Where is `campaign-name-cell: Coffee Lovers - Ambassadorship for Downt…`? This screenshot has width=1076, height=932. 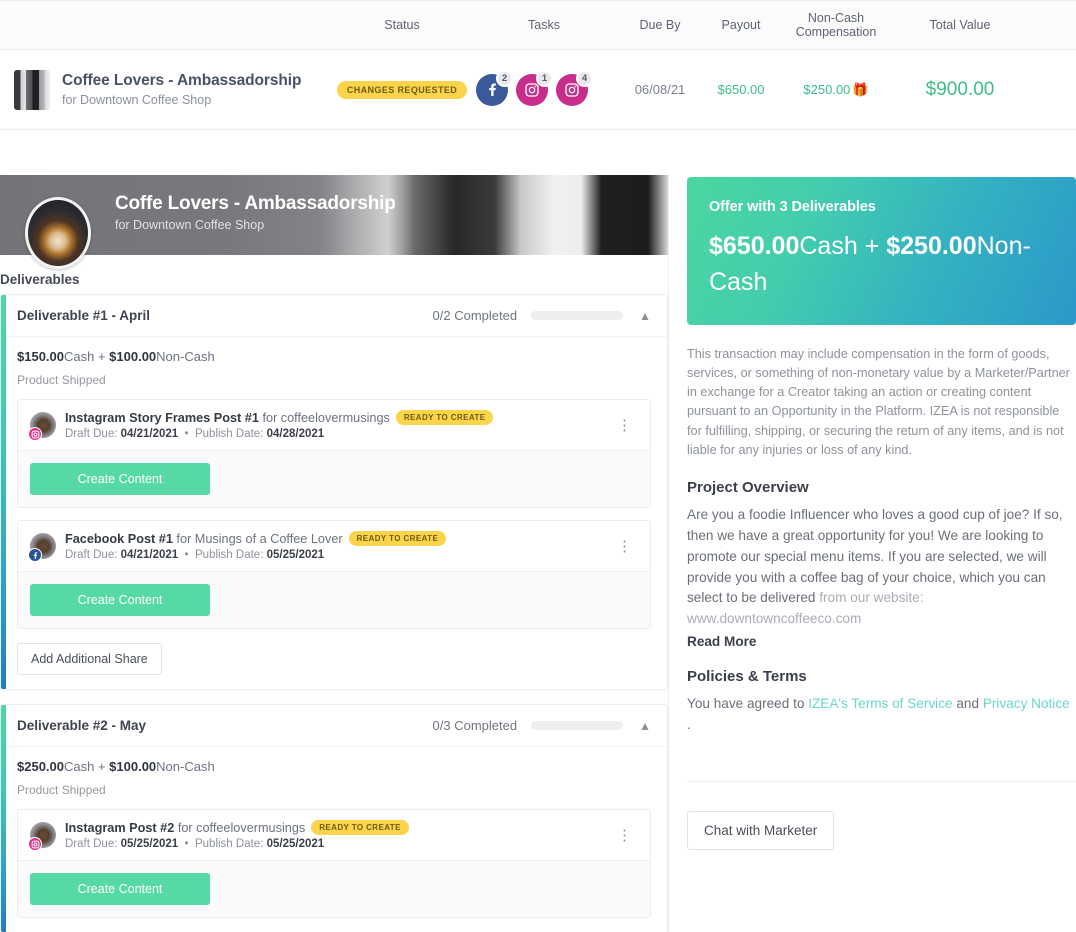 campaign-name-cell: Coffee Lovers - Ambassadorship for Downt… is located at coordinates (174, 89).